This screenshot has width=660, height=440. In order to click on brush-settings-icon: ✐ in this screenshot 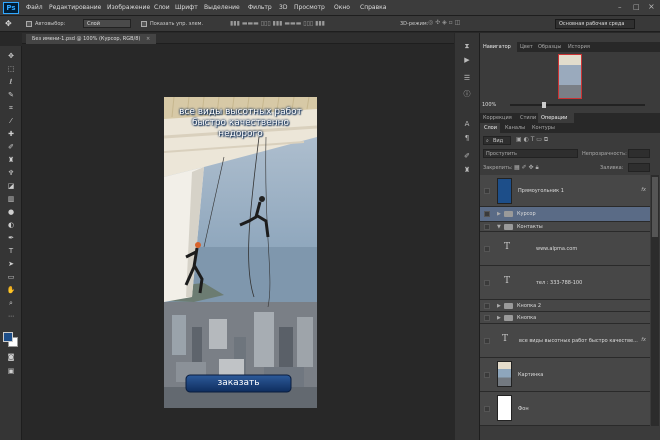, I will do `click(467, 156)`.